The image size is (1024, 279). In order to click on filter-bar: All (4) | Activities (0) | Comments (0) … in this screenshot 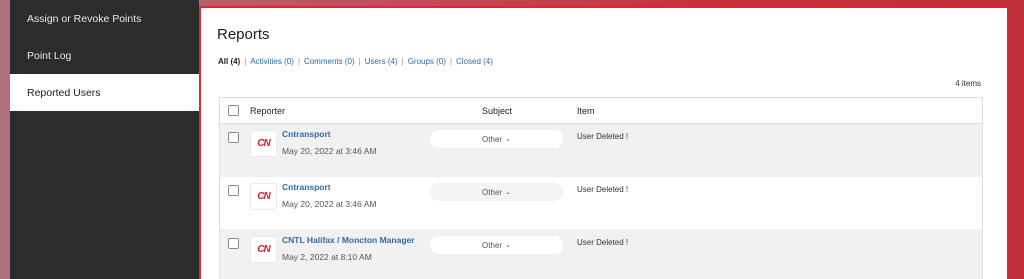, I will do `click(355, 61)`.